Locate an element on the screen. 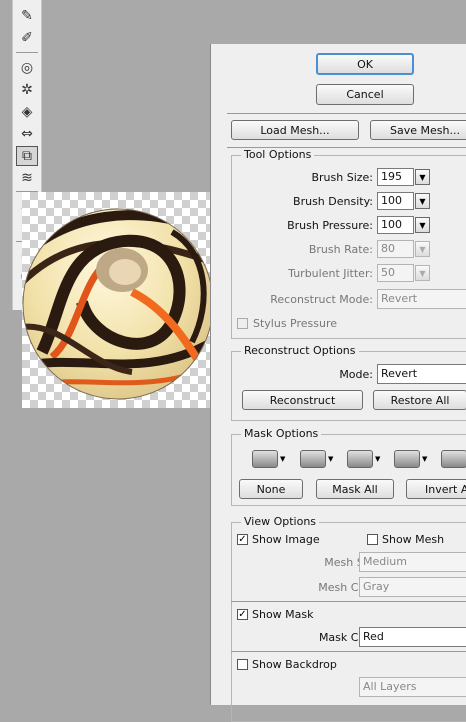 The width and height of the screenshot is (466, 722). bloat-icon: ◈ is located at coordinates (27, 112).